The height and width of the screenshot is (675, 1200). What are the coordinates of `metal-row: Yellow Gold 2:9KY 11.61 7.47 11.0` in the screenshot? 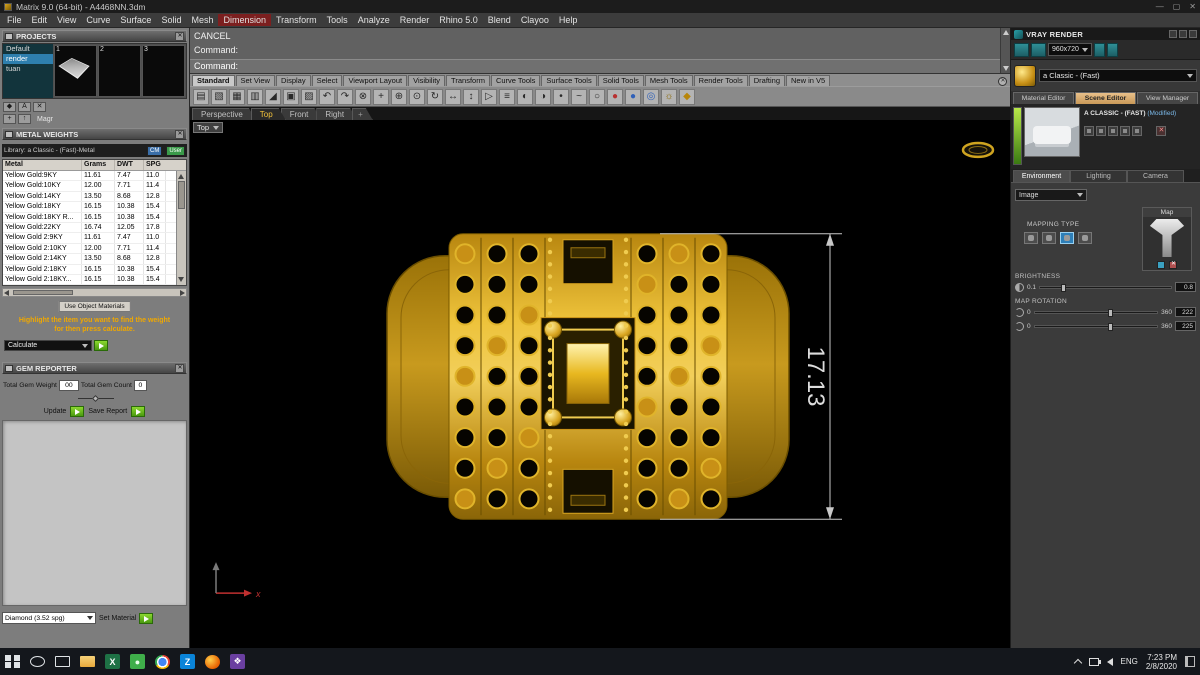 It's located at (89, 238).